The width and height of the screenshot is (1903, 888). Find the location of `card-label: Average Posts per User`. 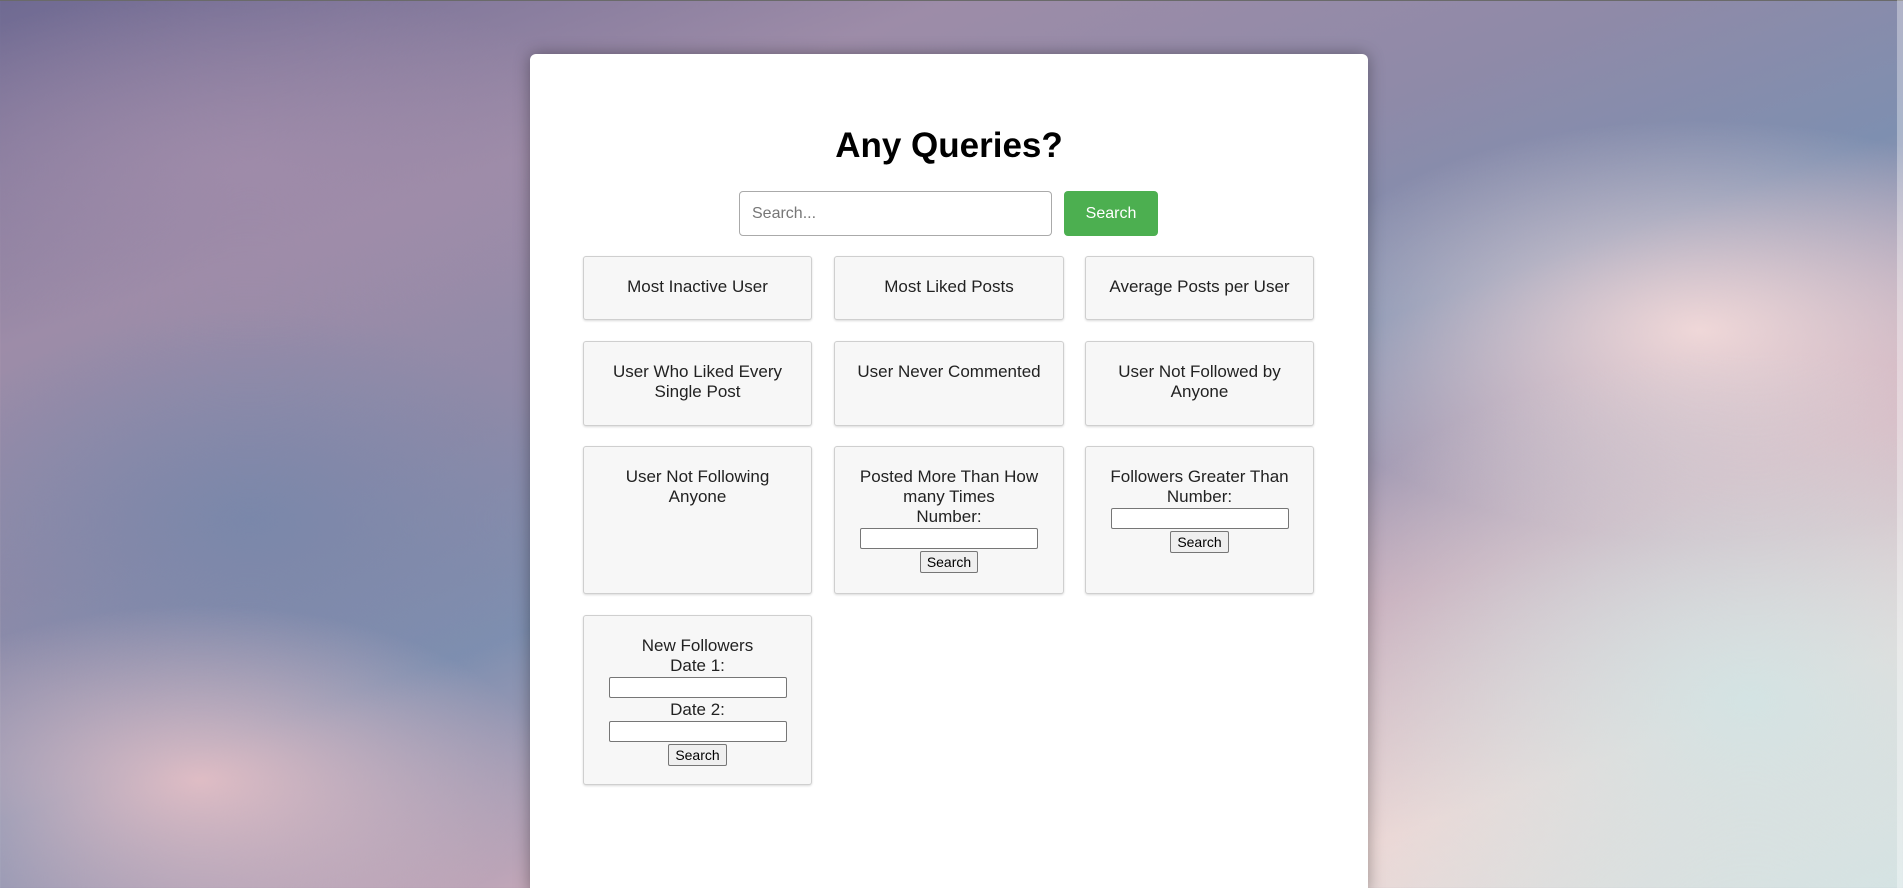

card-label: Average Posts per User is located at coordinates (1199, 286).